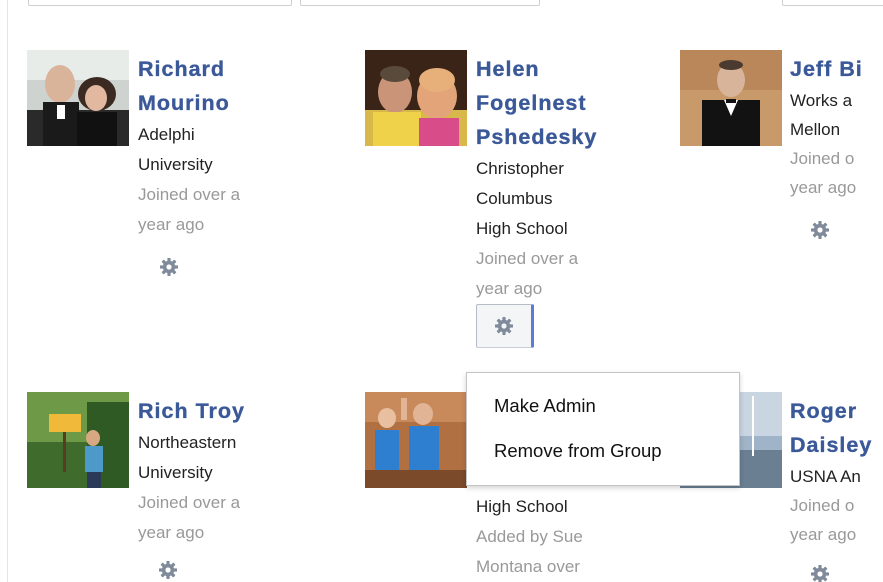 The image size is (883, 582). I want to click on member-detail: Northeastern, so click(187, 442).